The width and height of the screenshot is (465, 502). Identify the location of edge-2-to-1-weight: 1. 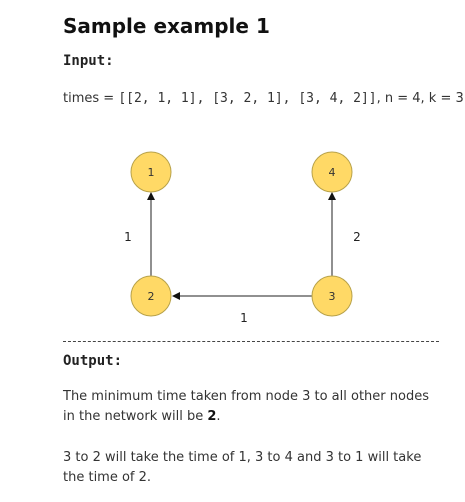
(128, 237).